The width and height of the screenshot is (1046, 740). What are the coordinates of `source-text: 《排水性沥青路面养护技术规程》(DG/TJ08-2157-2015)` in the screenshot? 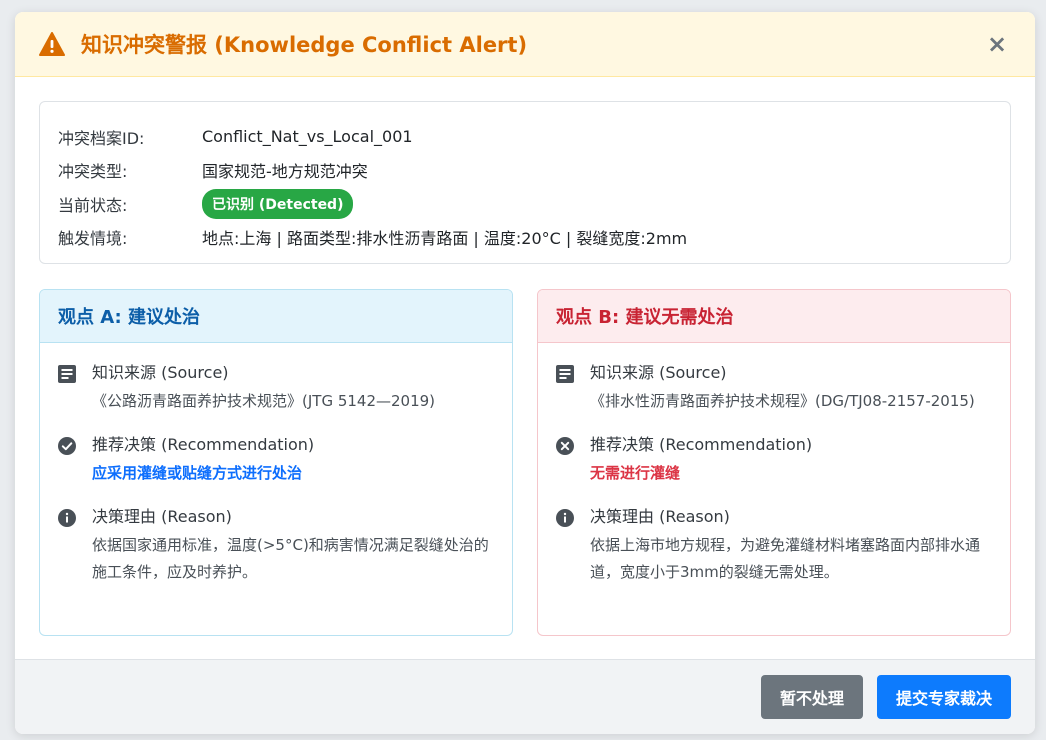 It's located at (782, 401).